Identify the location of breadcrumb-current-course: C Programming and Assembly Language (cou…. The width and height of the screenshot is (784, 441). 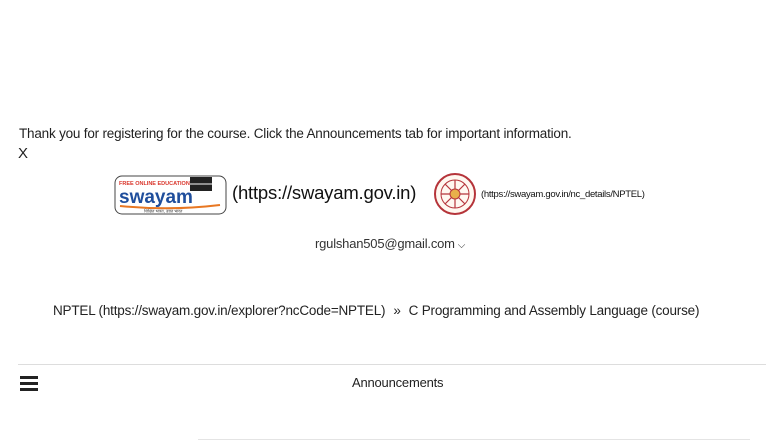
(554, 310).